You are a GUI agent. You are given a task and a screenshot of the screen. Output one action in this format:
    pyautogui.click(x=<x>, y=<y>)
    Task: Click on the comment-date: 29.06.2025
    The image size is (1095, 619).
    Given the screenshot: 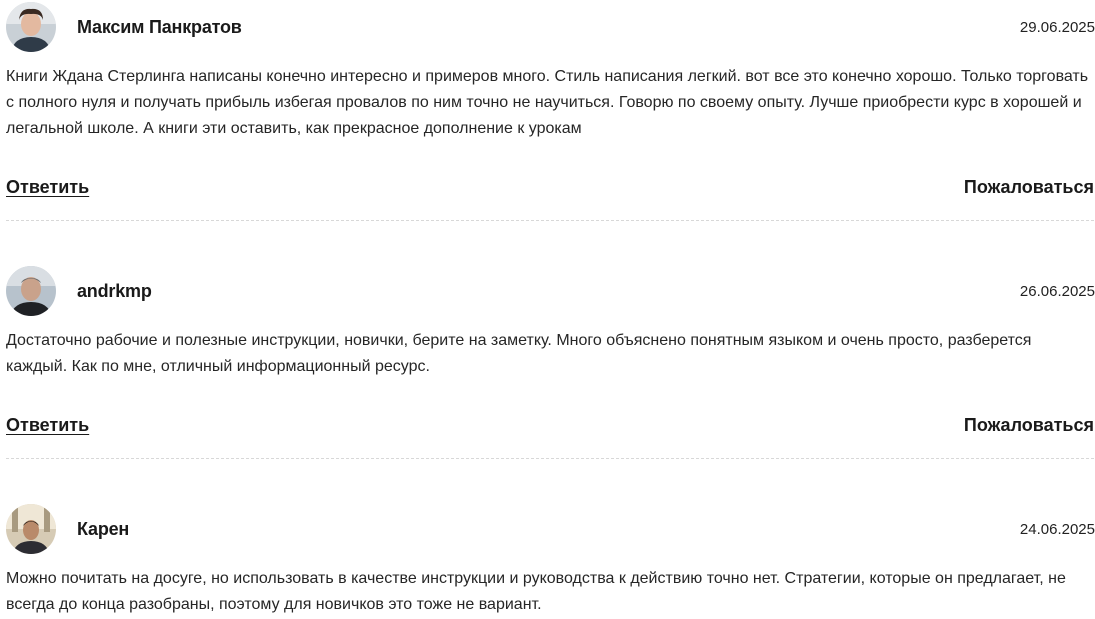 What is the action you would take?
    pyautogui.click(x=1057, y=27)
    